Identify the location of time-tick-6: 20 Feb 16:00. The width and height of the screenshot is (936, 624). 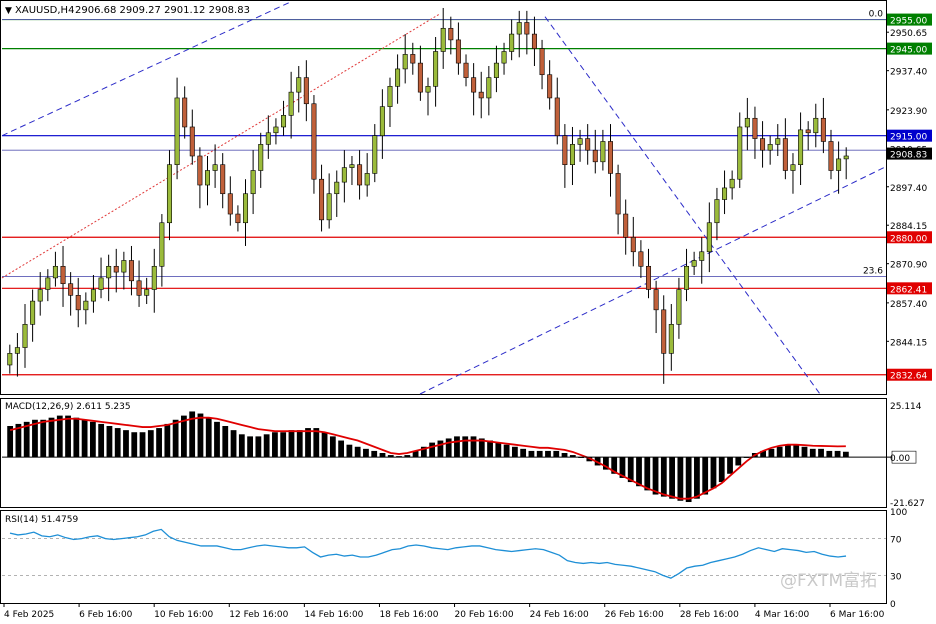
(484, 615).